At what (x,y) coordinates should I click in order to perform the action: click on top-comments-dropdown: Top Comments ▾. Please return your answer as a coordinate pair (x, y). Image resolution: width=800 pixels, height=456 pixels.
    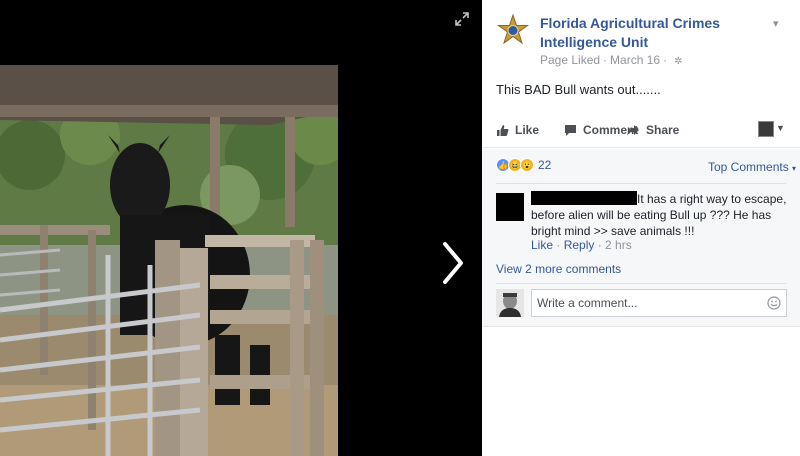
    Looking at the image, I should click on (752, 167).